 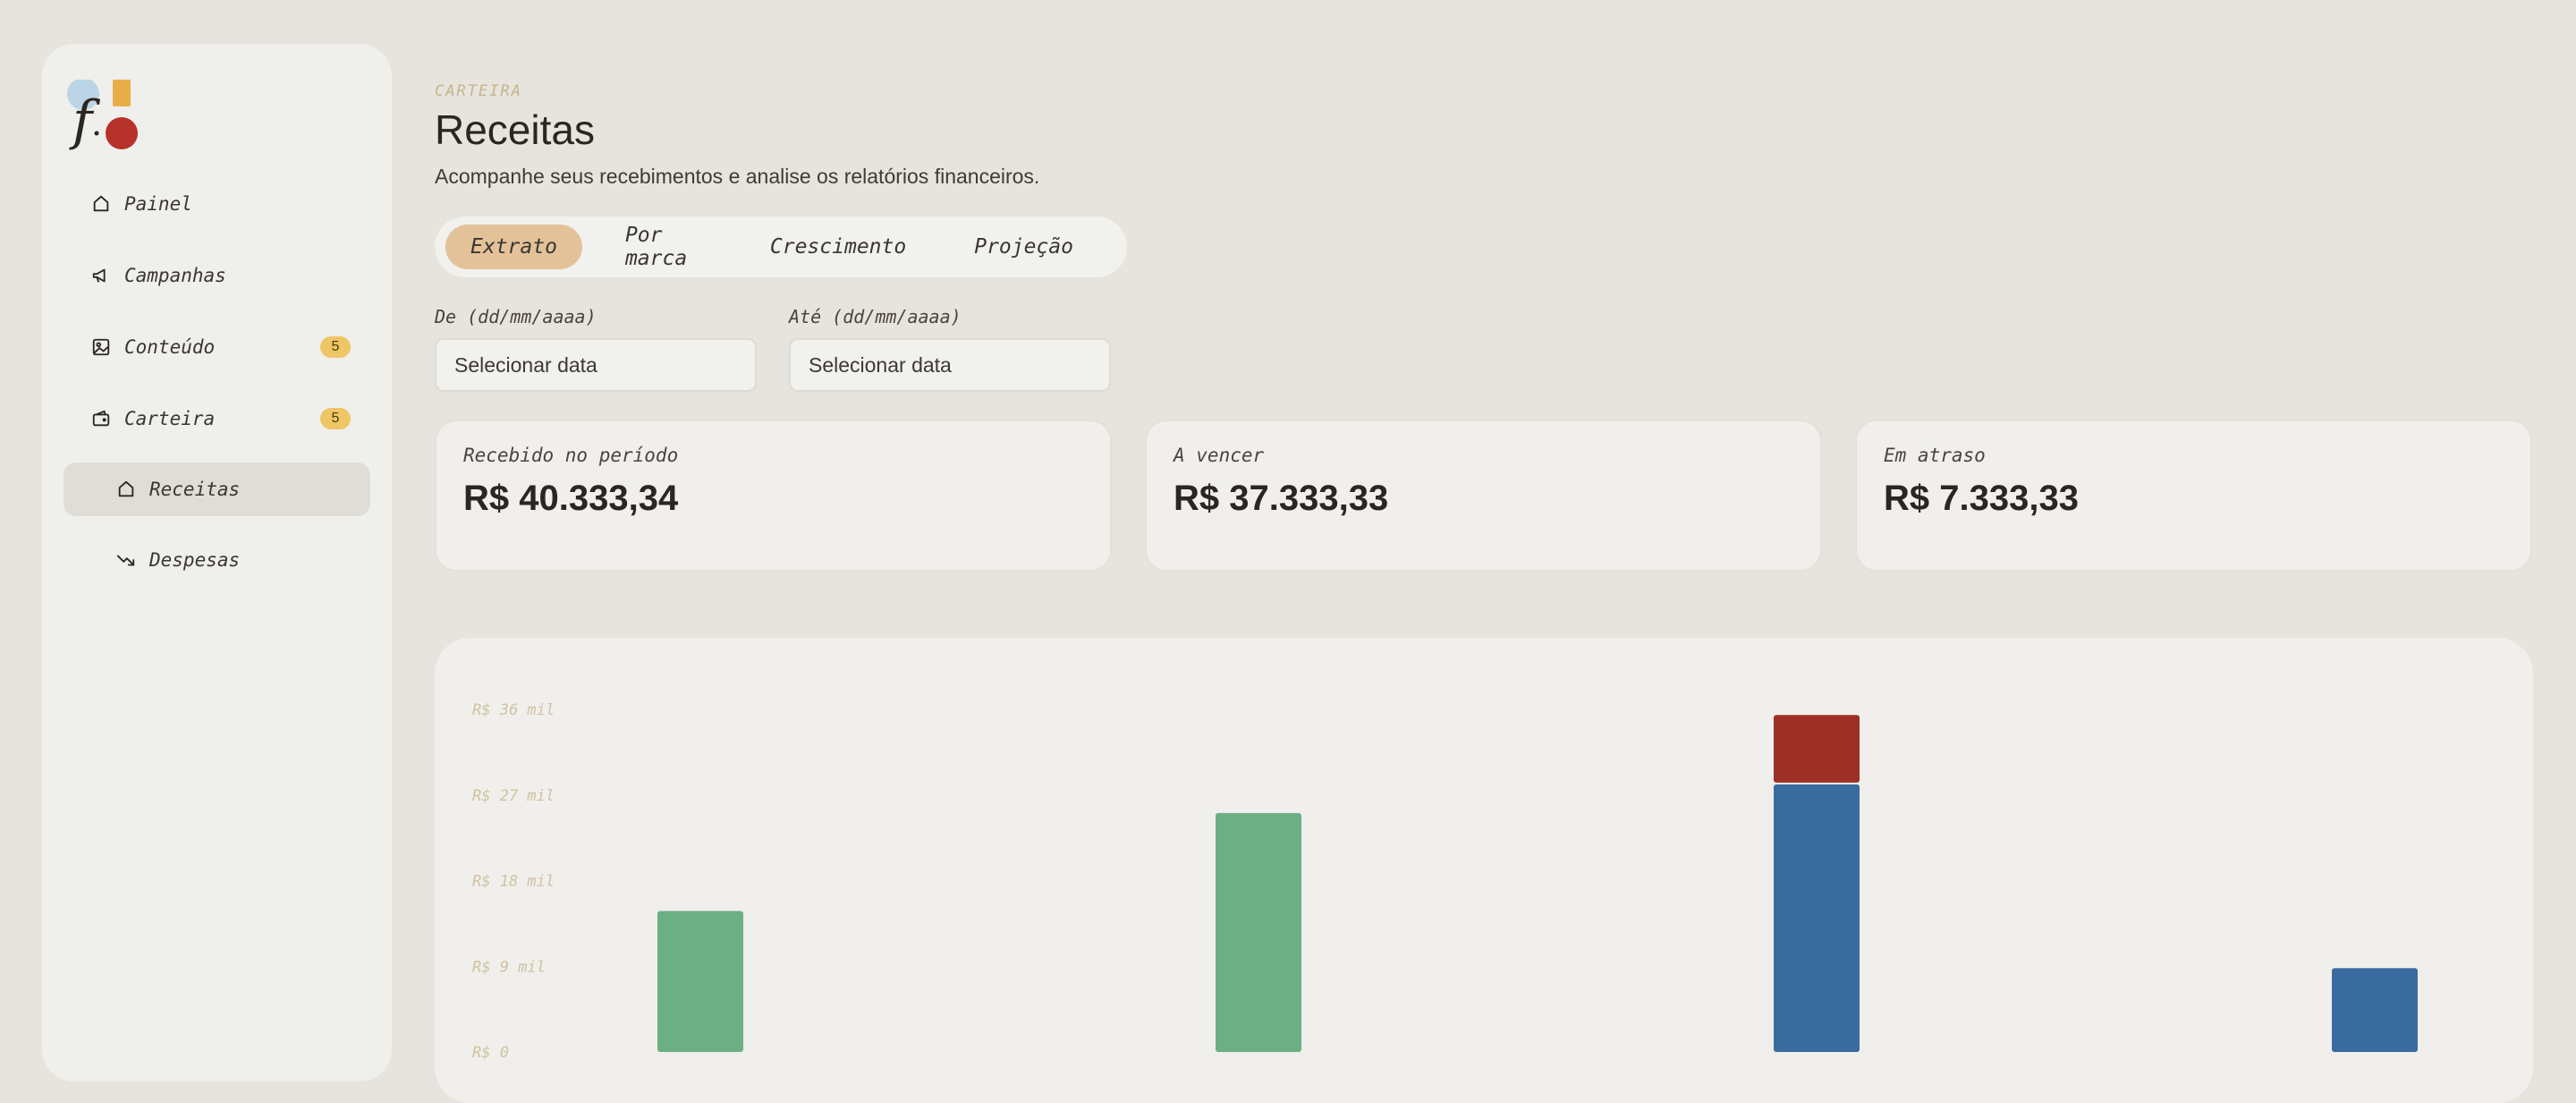 I want to click on breadcrumb: CARTEIRA, so click(x=478, y=91).